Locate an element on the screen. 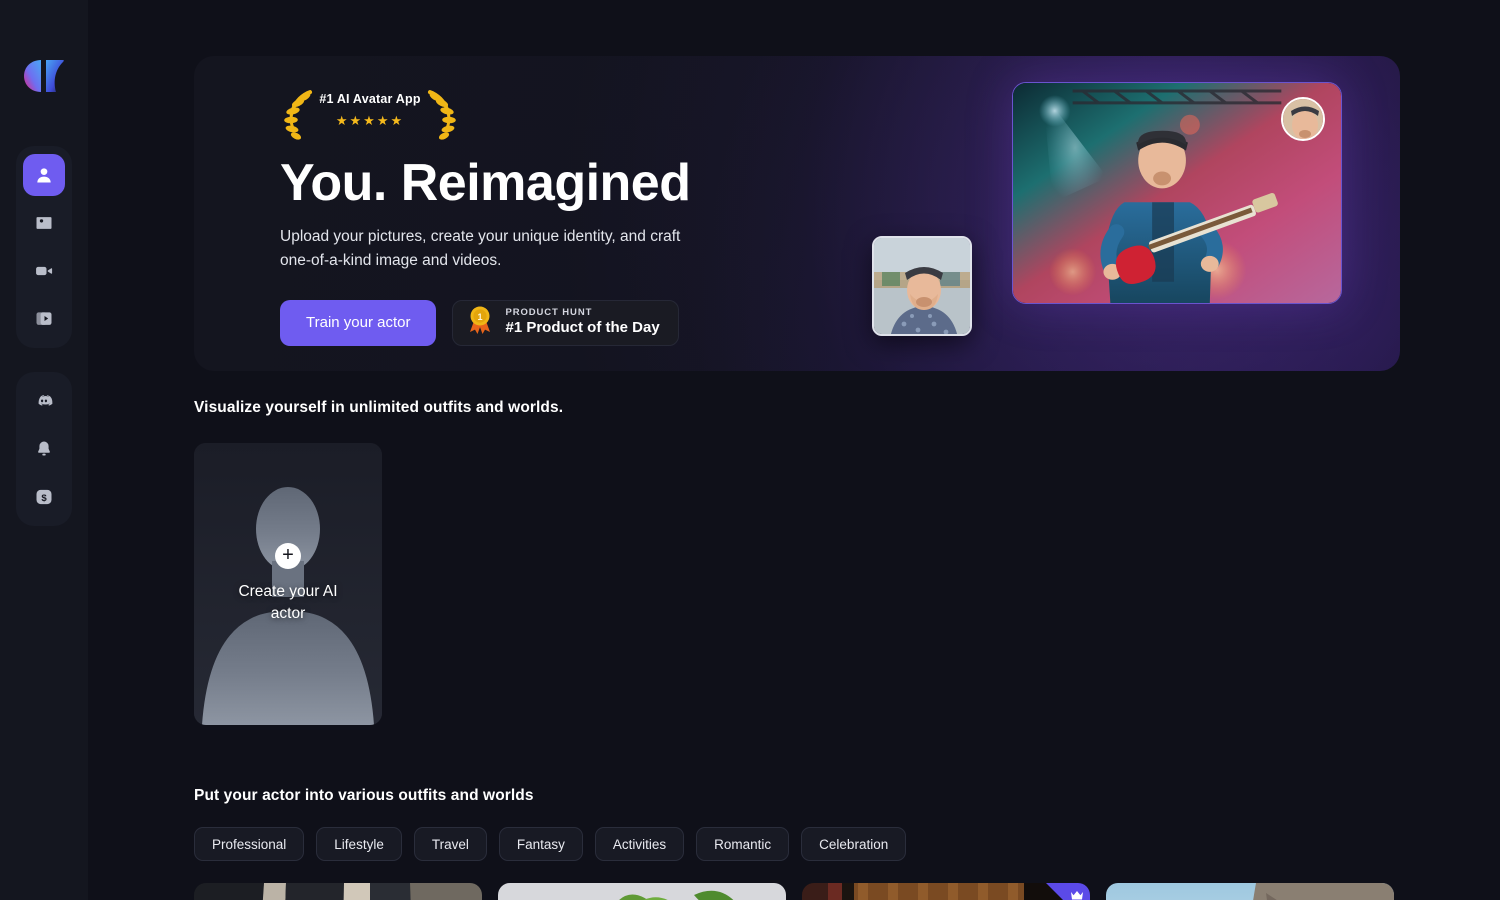  sidebar-group-secondary: $ is located at coordinates (44, 449).